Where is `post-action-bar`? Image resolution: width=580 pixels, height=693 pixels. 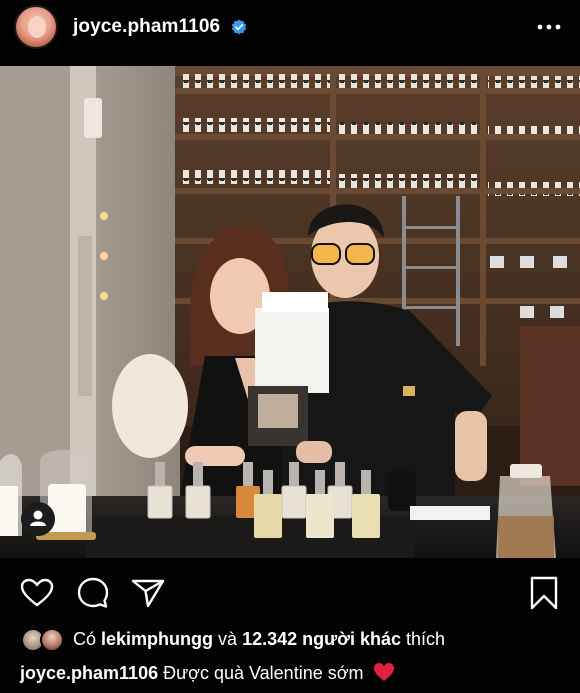
post-action-bar is located at coordinates (290, 592).